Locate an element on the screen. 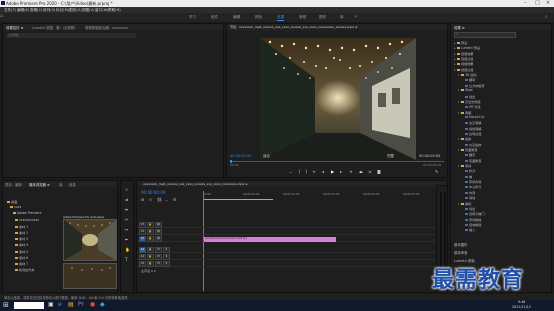 The image size is (554, 311). add-marker-timeline-icon: ⌄ is located at coordinates (166, 199).